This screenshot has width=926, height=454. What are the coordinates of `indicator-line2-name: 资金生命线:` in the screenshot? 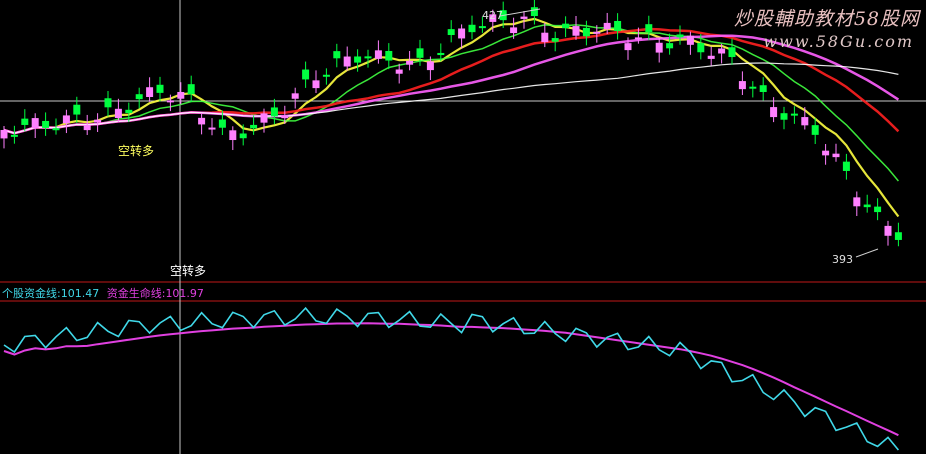 It's located at (136, 293).